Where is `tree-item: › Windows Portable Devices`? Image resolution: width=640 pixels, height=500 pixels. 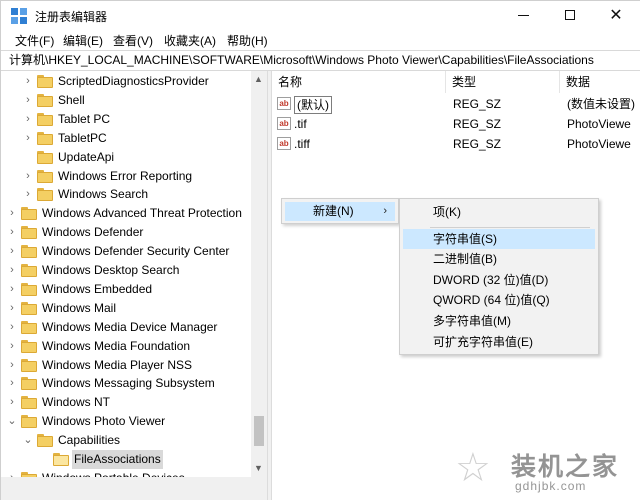 tree-item: › Windows Portable Devices is located at coordinates (126, 473).